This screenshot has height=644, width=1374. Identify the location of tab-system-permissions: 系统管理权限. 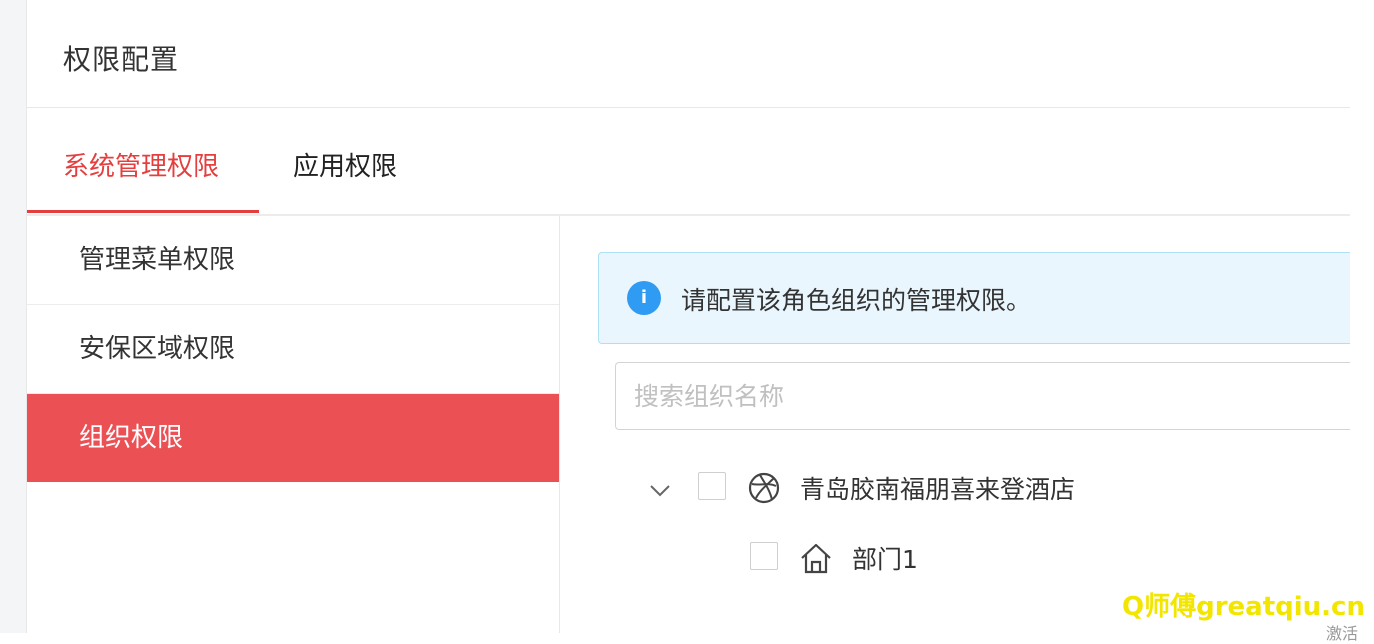
(141, 164).